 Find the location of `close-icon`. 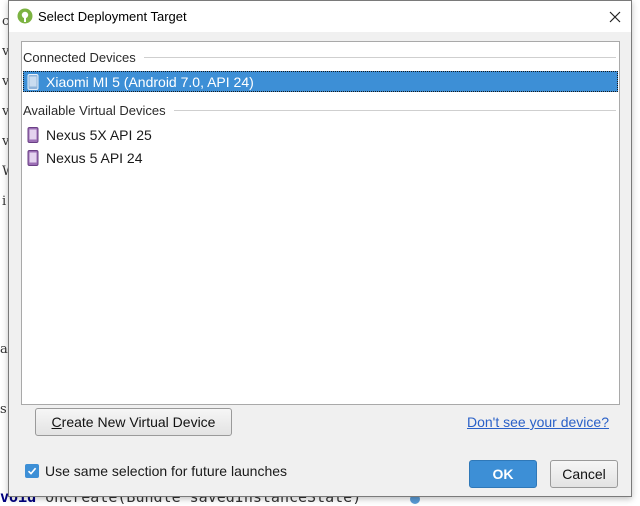

close-icon is located at coordinates (615, 16).